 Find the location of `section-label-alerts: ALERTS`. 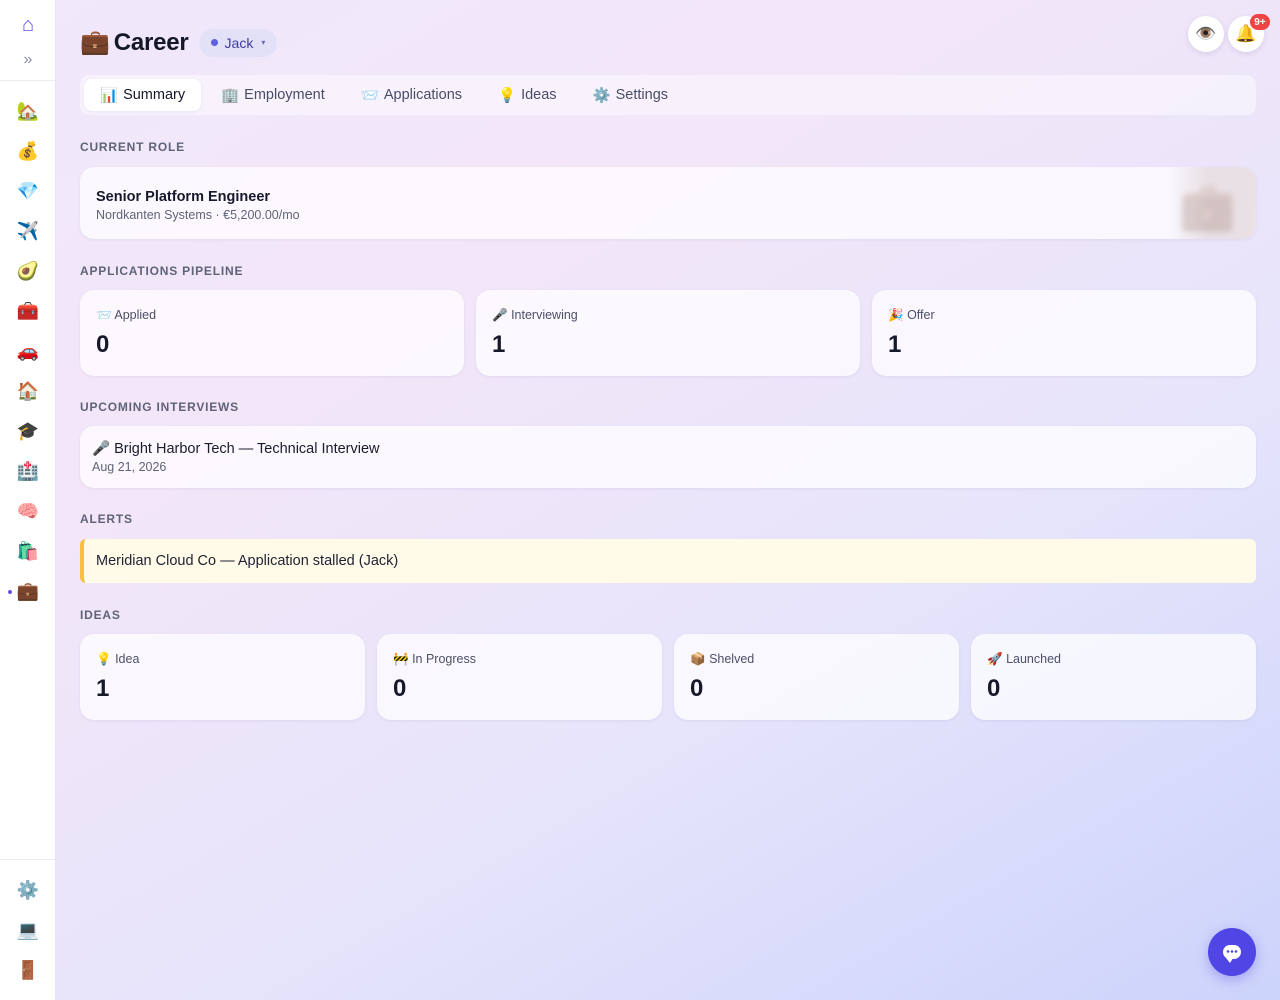

section-label-alerts: ALERTS is located at coordinates (106, 519).